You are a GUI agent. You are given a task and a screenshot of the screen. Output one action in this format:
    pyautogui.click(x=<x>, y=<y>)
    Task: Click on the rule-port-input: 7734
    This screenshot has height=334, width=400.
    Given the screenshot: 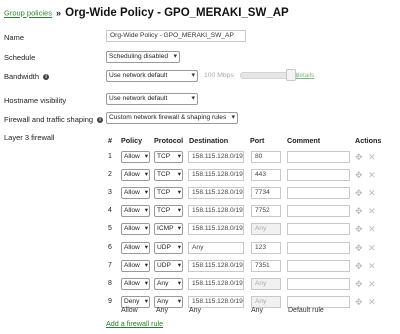 What is the action you would take?
    pyautogui.click(x=266, y=193)
    